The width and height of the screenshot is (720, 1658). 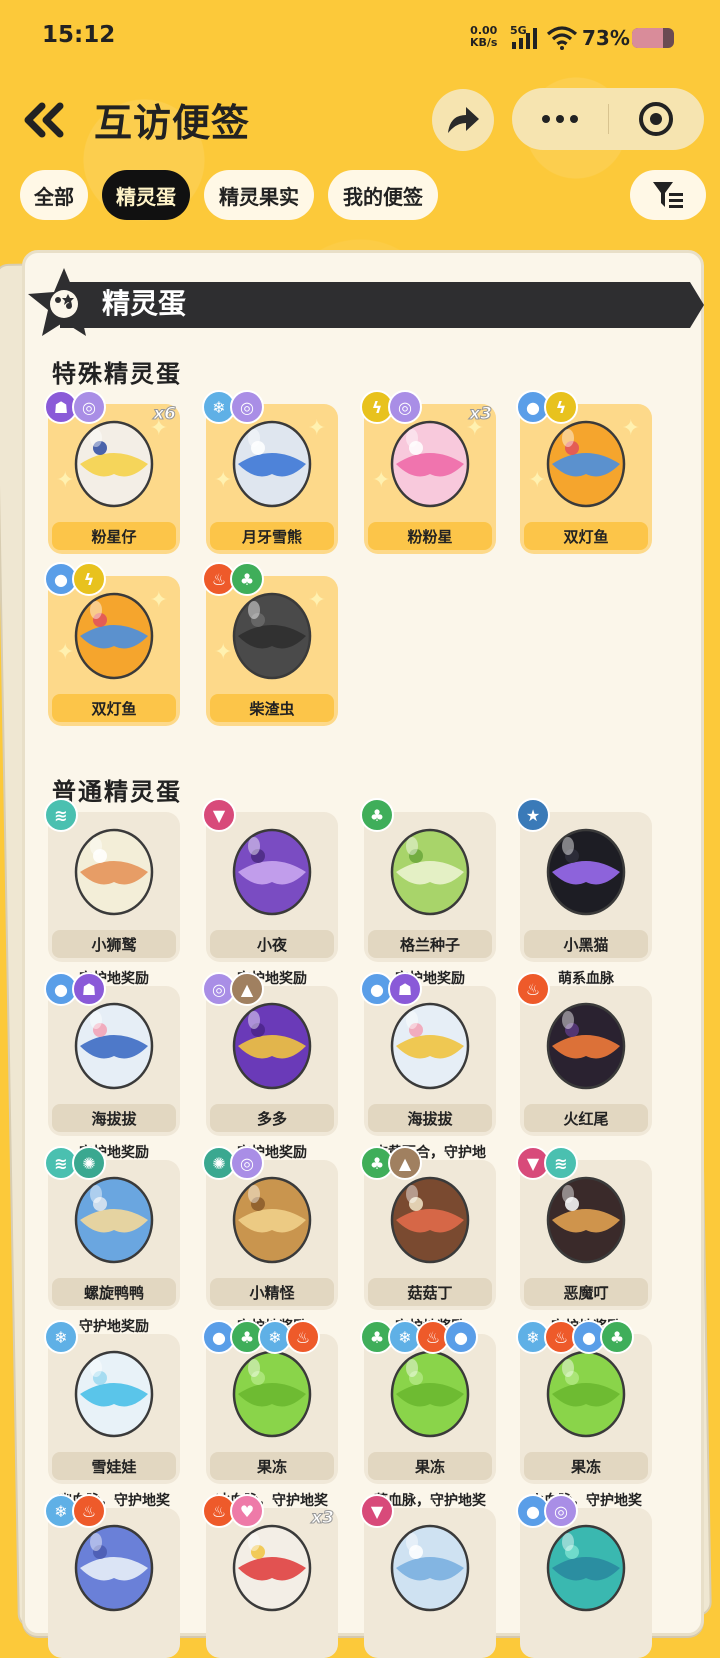 What do you see at coordinates (114, 1292) in the screenshot?
I see `egg-name: 螺旋鸭鸭` at bounding box center [114, 1292].